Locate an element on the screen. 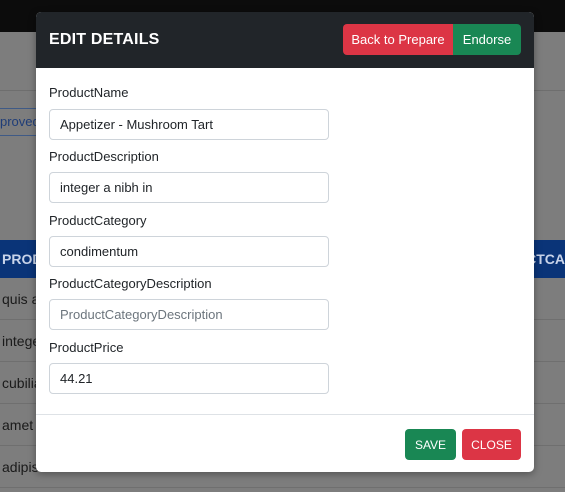 The width and height of the screenshot is (565, 492). back-to-prepare-button: Back to Prepare is located at coordinates (398, 39).